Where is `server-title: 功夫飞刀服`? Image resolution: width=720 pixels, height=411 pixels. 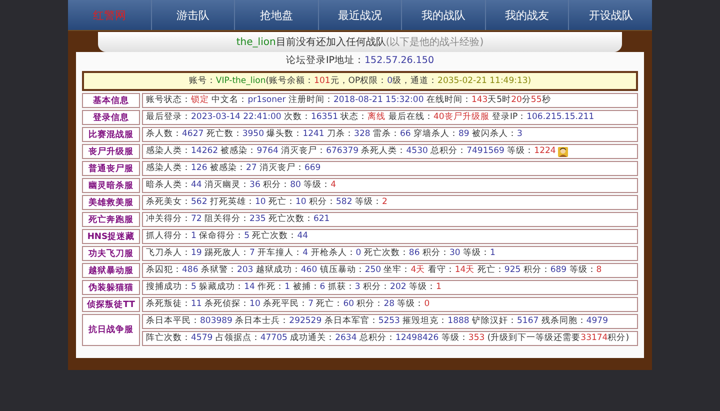
server-title: 功夫飞刀服 is located at coordinates (111, 253).